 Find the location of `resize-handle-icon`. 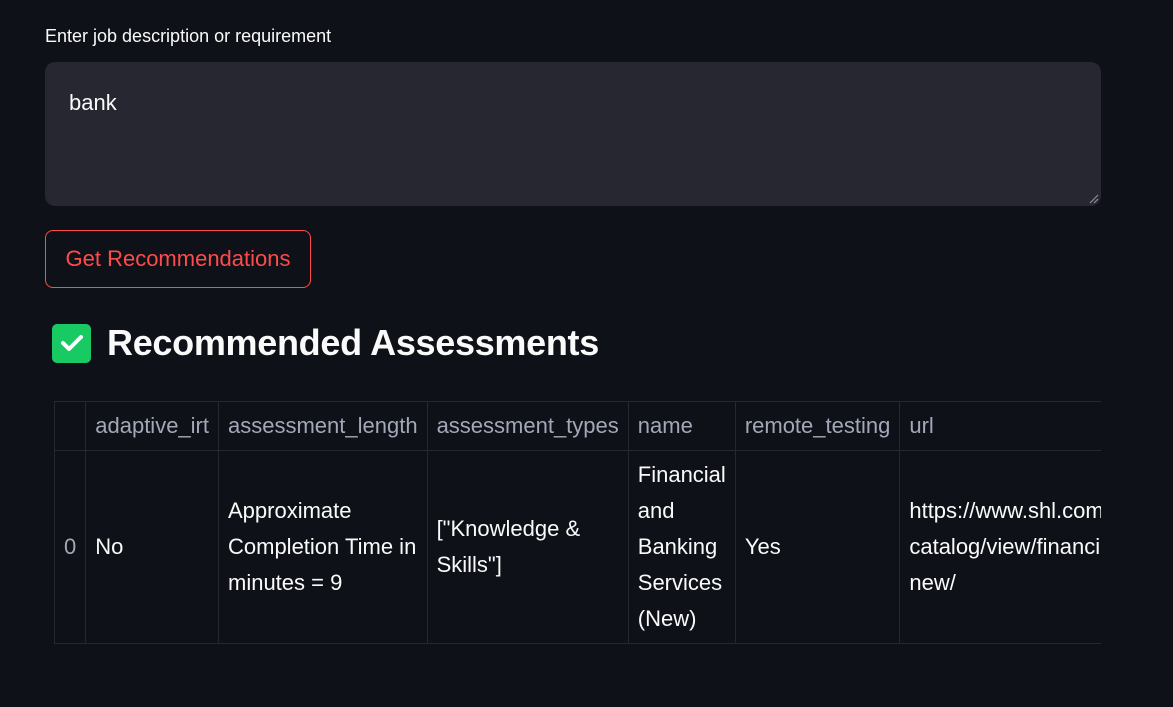

resize-handle-icon is located at coordinates (1093, 198).